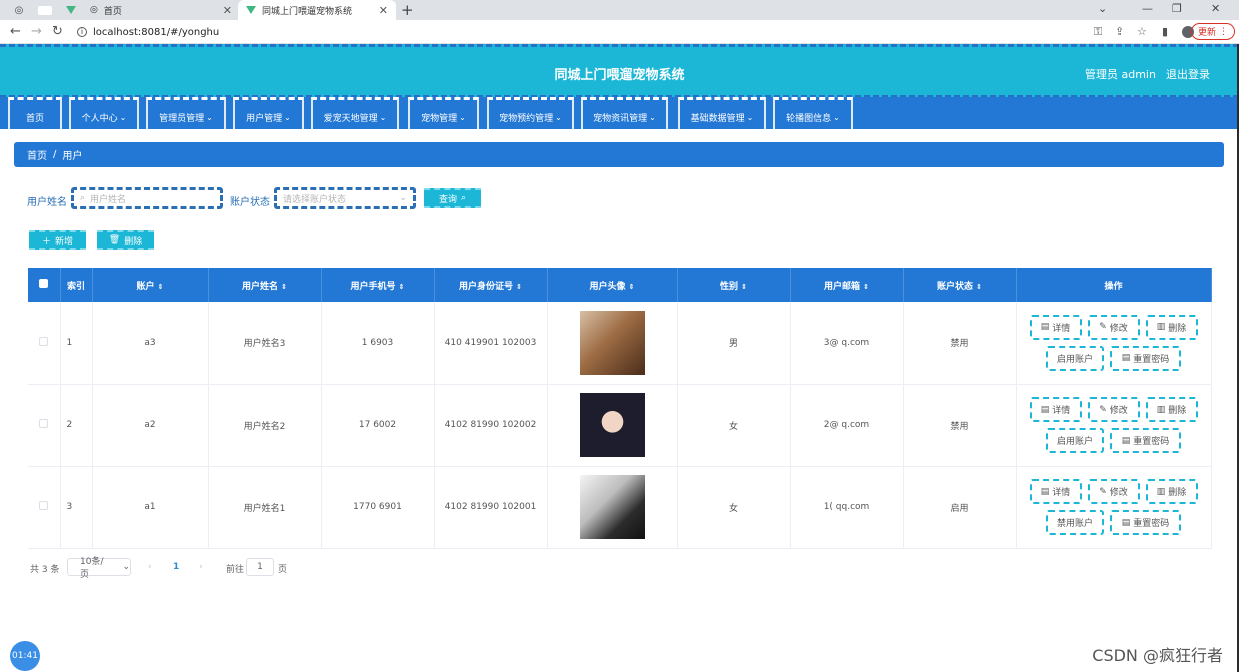  What do you see at coordinates (452, 198) in the screenshot?
I see `query-button: 查询 ⌕` at bounding box center [452, 198].